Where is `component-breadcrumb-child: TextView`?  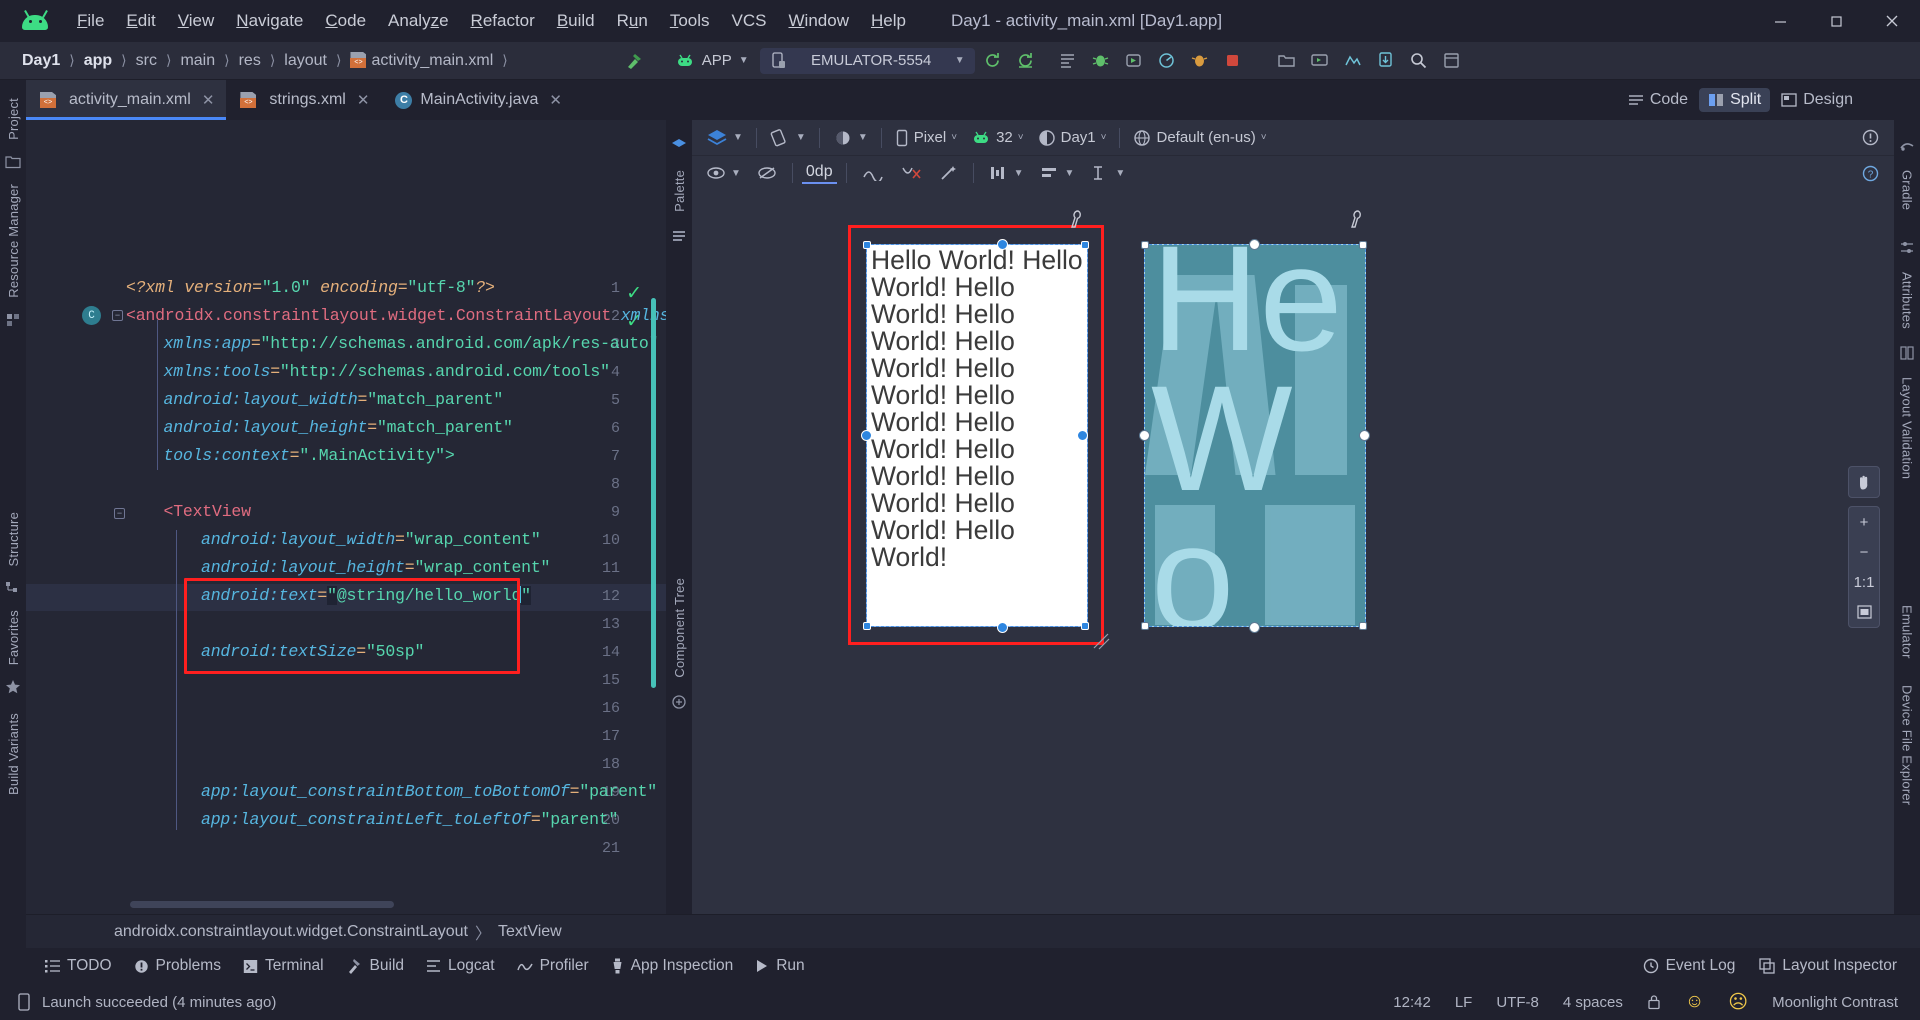 component-breadcrumb-child: TextView is located at coordinates (530, 932).